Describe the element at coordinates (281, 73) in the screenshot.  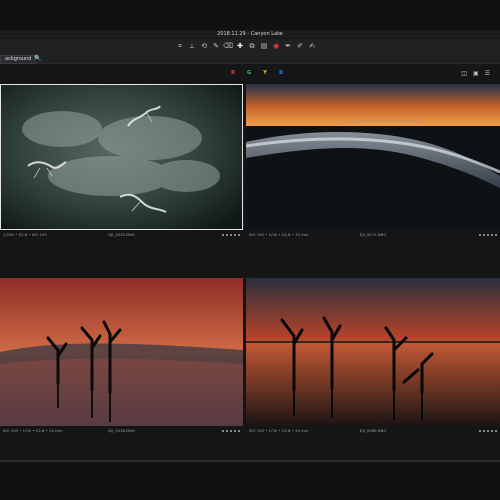
I see `label-blue: B` at that location.